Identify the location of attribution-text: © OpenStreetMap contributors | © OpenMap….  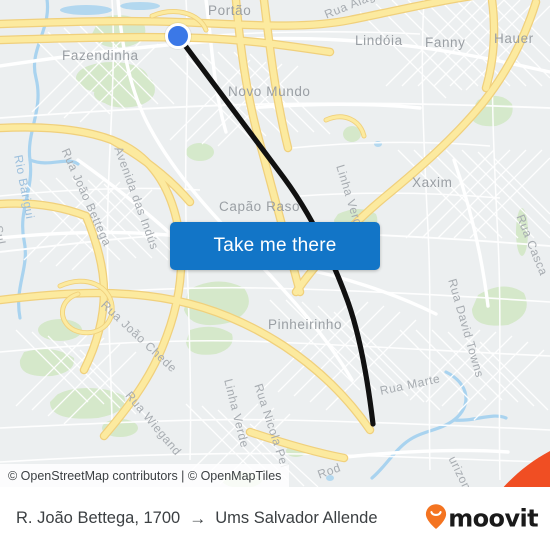
(145, 475).